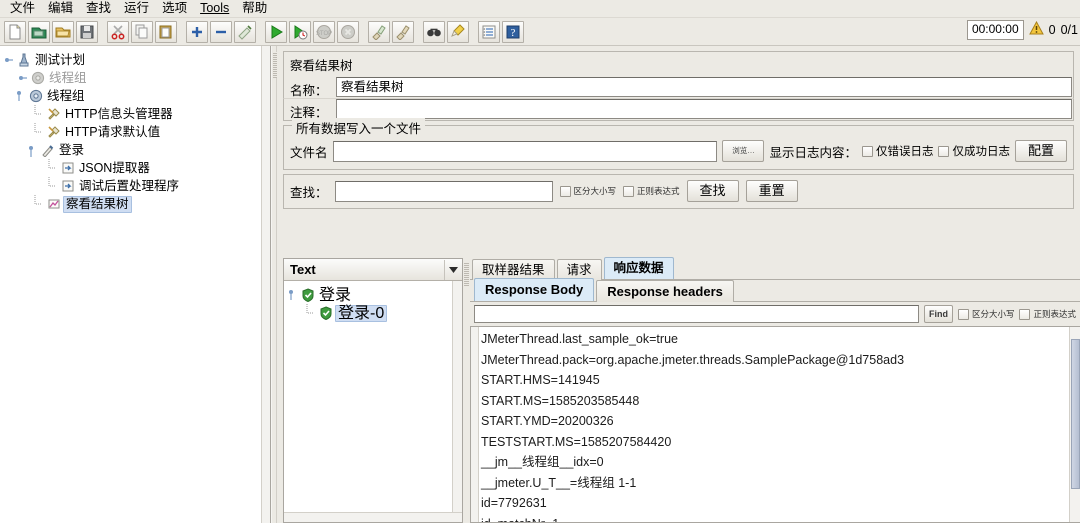 Image resolution: width=1080 pixels, height=523 pixels. I want to click on comment-label: 注释：, so click(309, 113).